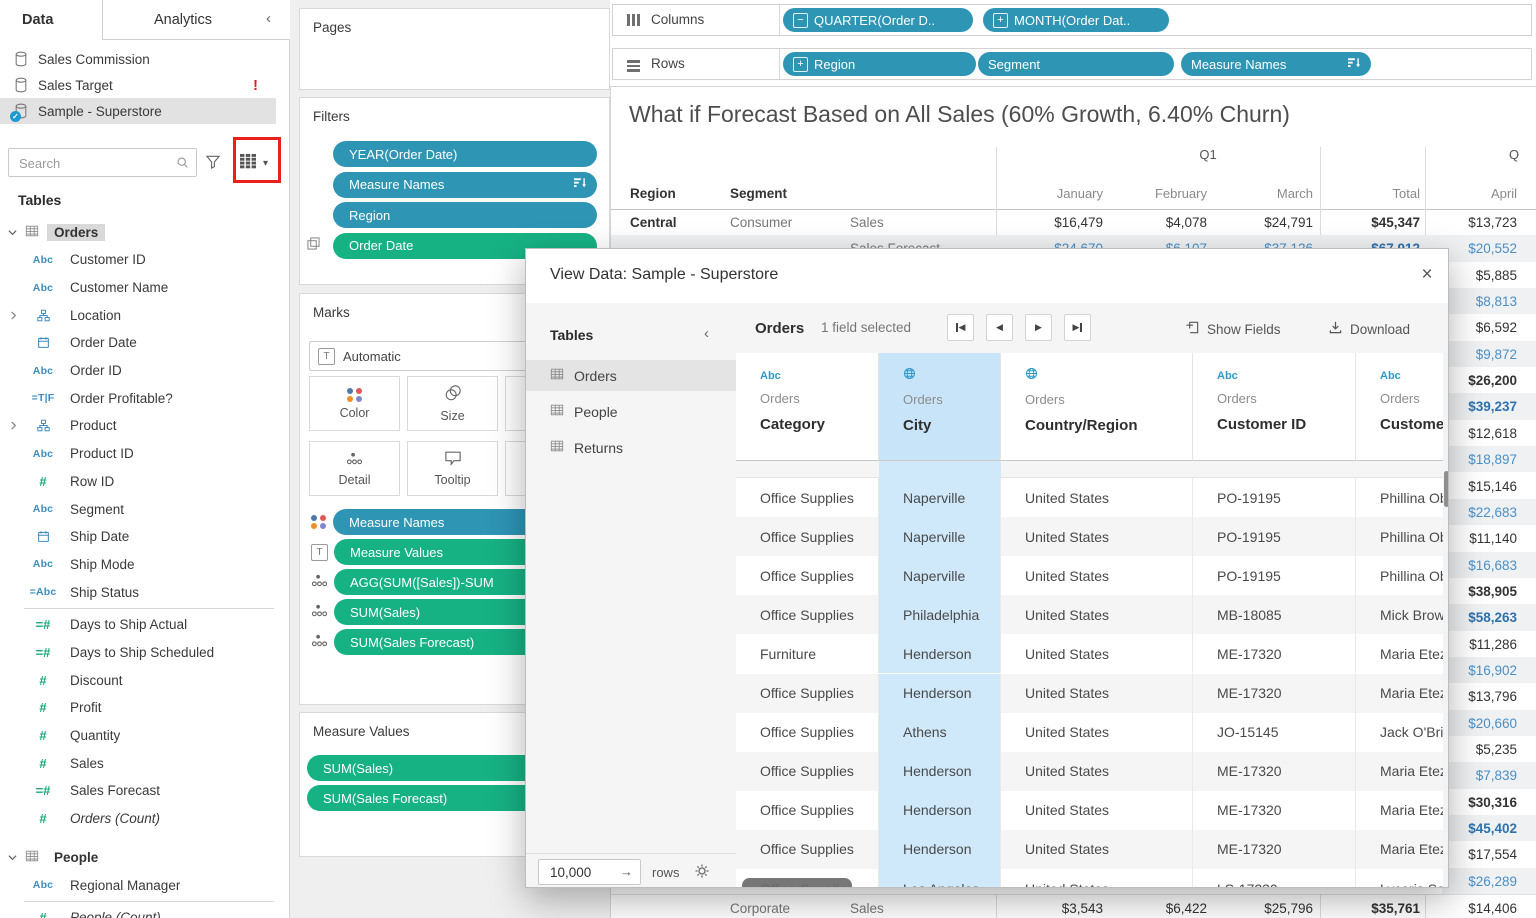  I want to click on pane-collapse-icon: ‹, so click(268, 18).